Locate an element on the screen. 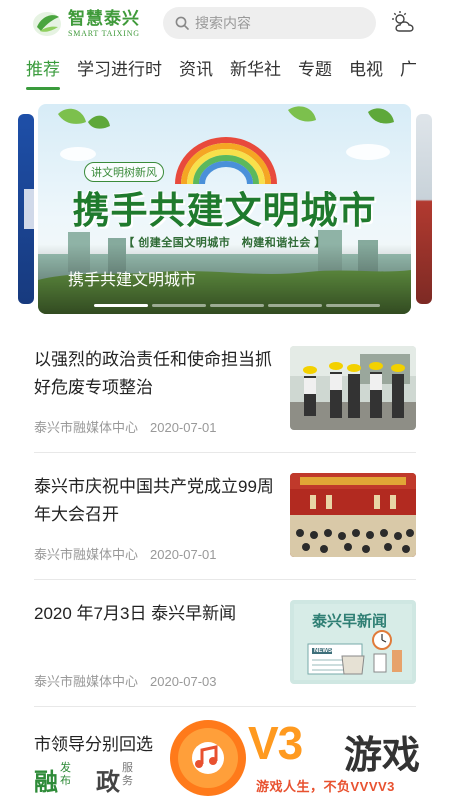 The width and height of the screenshot is (450, 800). tab-study: 学习进行时 is located at coordinates (119, 72).